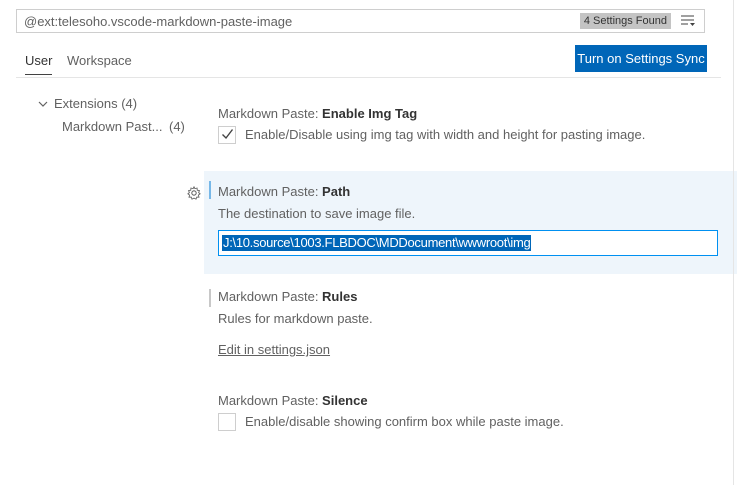 The image size is (737, 485). What do you see at coordinates (99, 63) in the screenshot?
I see `tab-workspace: Workspace` at bounding box center [99, 63].